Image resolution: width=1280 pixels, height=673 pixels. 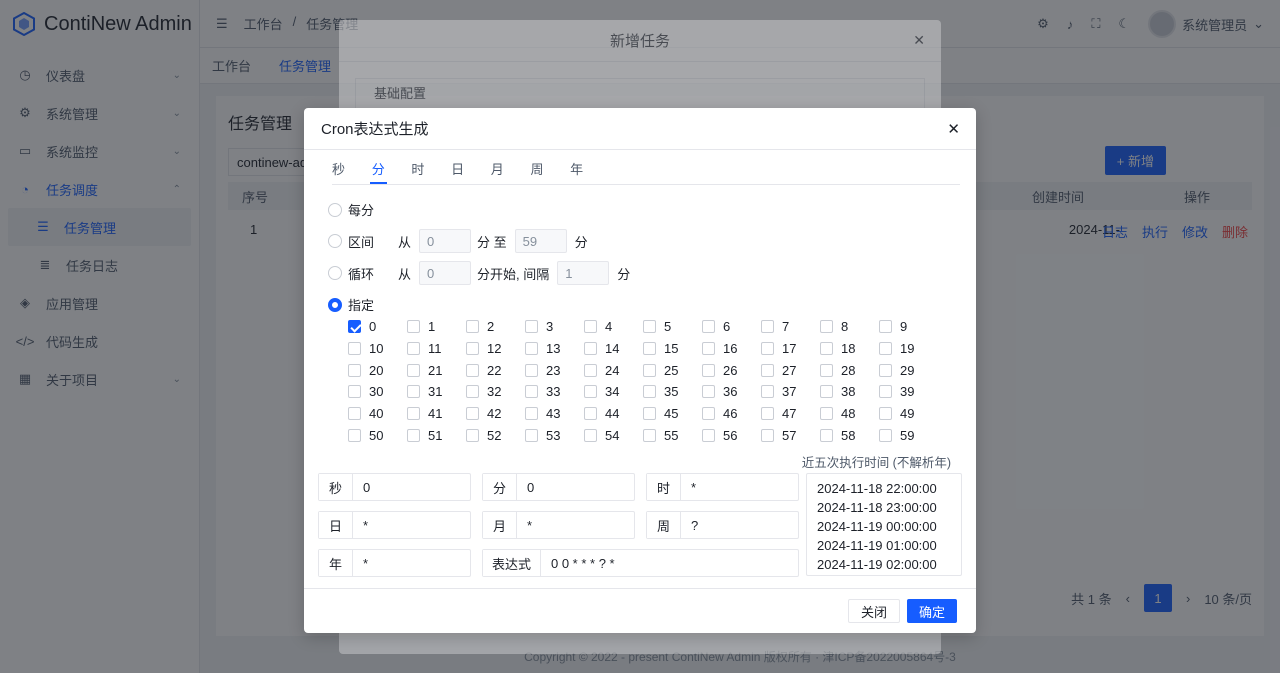 What do you see at coordinates (660, 413) in the screenshot?
I see `minute-checkbox-45: 45` at bounding box center [660, 413].